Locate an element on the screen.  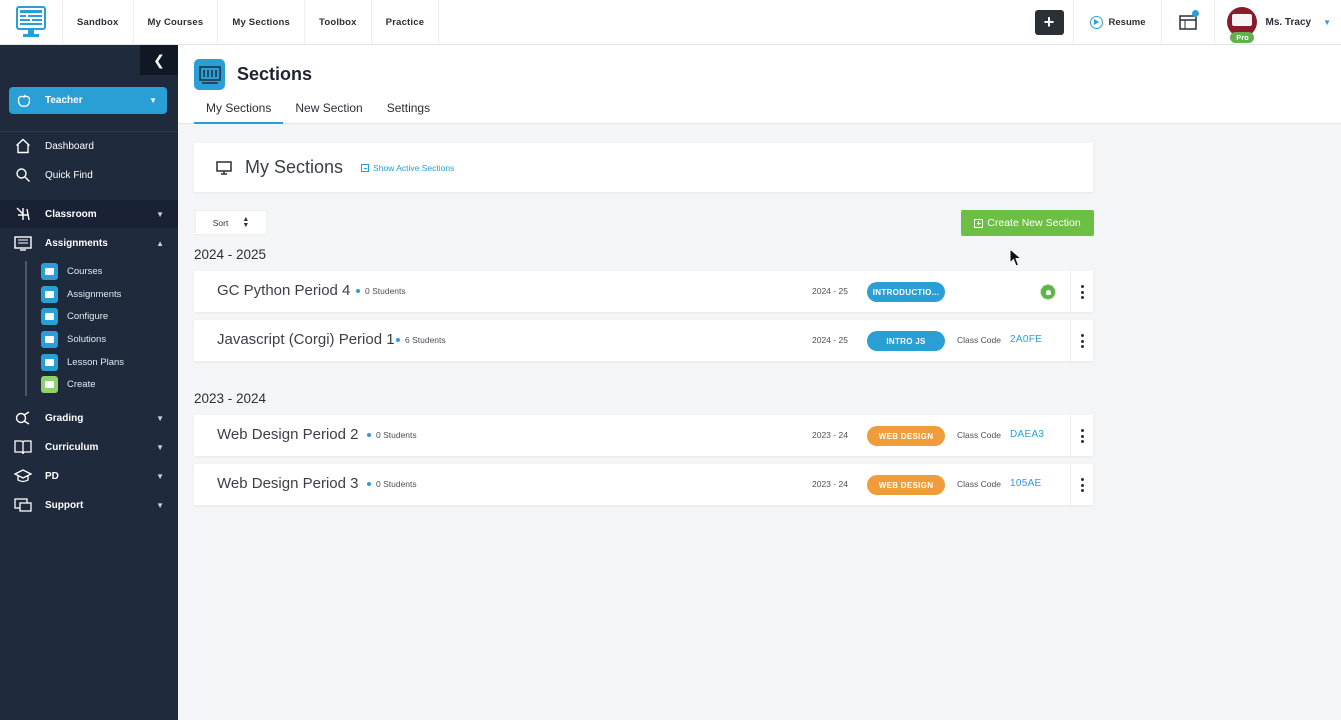
grading-icon is located at coordinates (23, 418).